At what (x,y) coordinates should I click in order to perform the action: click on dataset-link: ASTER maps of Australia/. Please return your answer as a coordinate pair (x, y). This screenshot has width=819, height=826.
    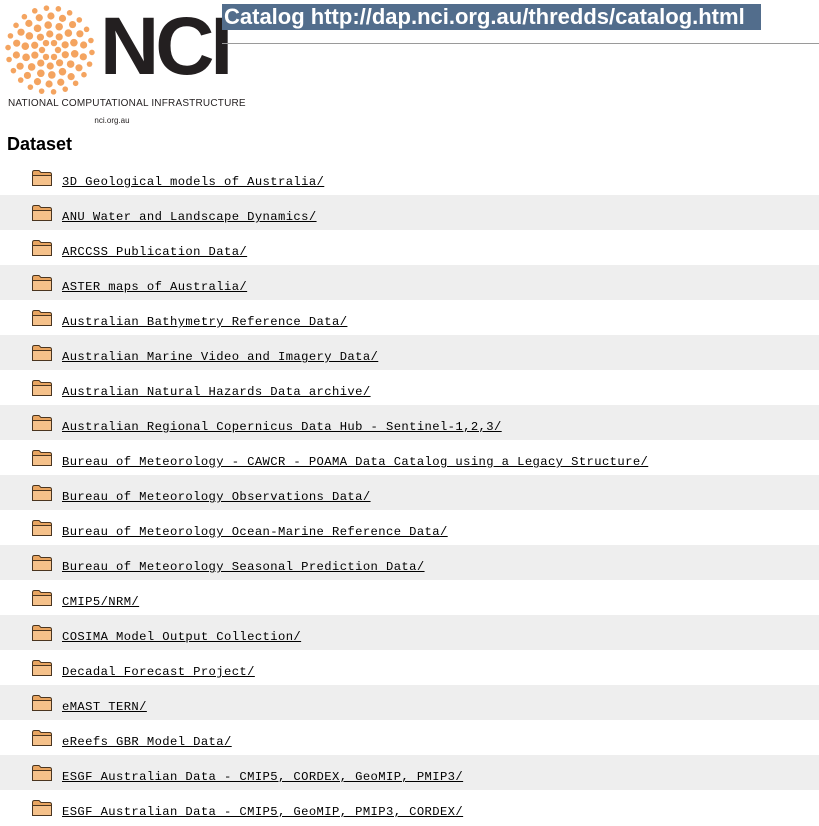
    Looking at the image, I should click on (154, 287).